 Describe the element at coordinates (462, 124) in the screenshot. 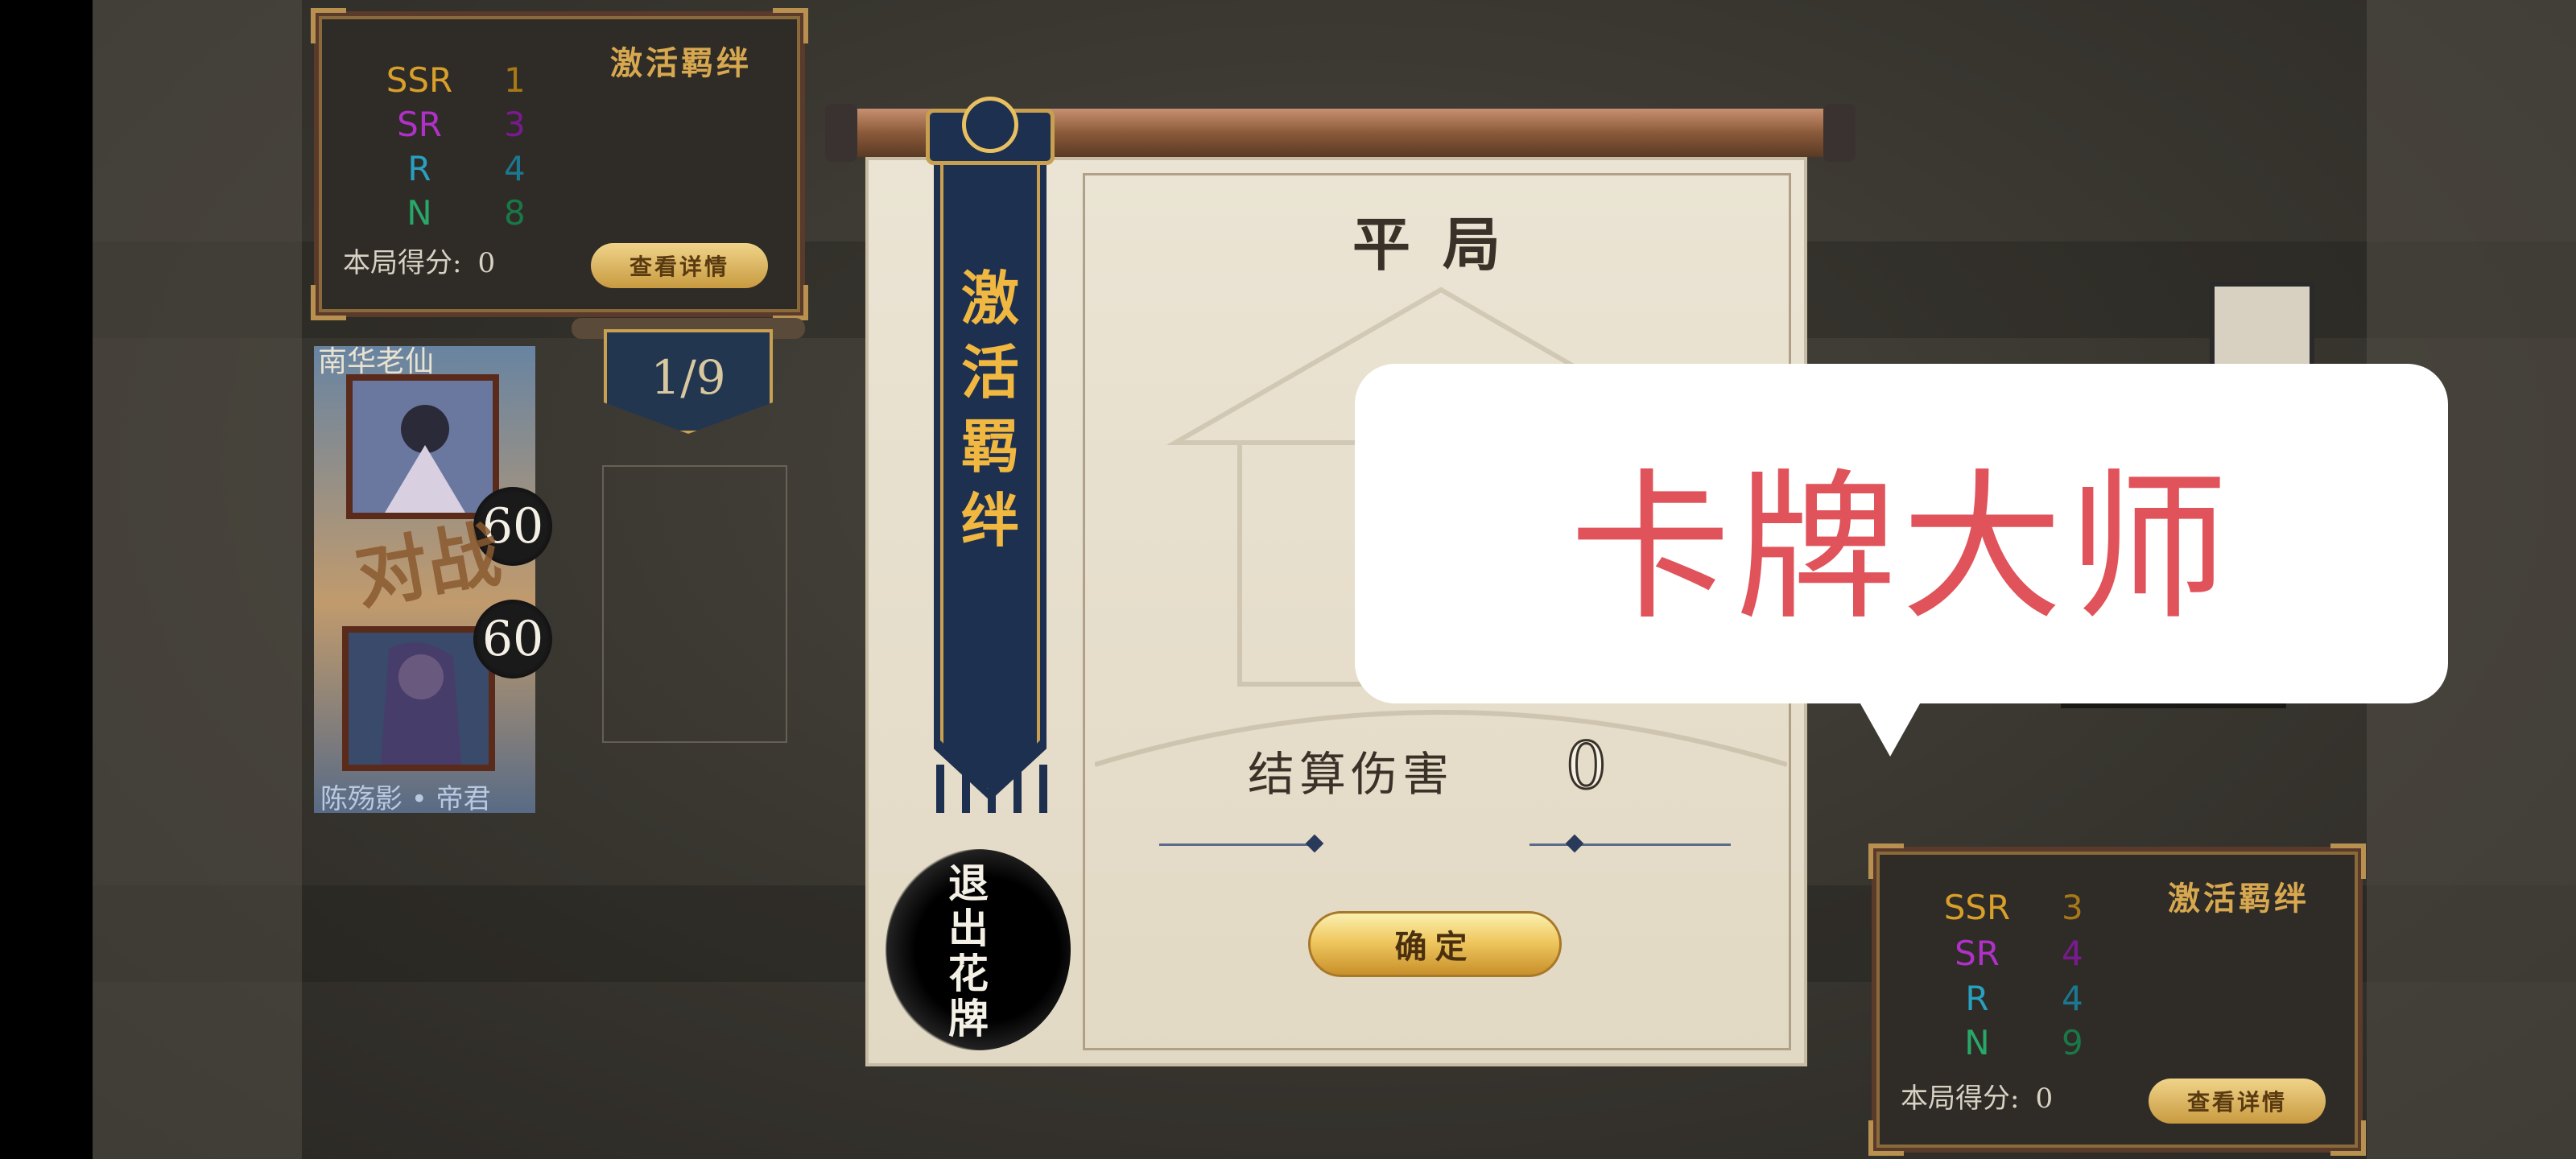

I see `rarity-row-sr: SR 3` at that location.